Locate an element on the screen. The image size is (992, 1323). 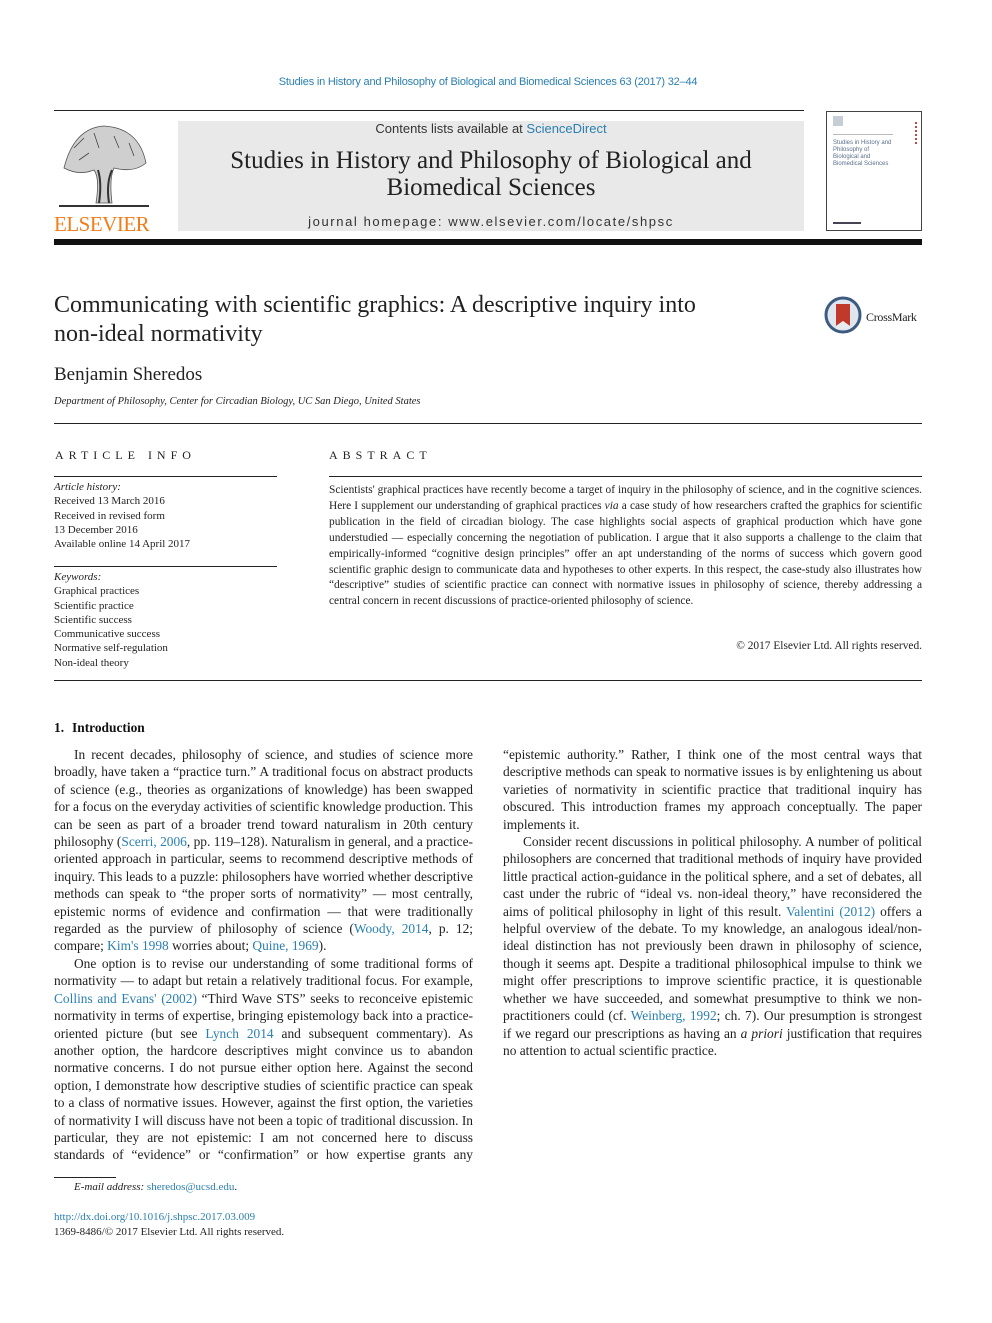
abstract-heading: ABSTRACT is located at coordinates (380, 455).